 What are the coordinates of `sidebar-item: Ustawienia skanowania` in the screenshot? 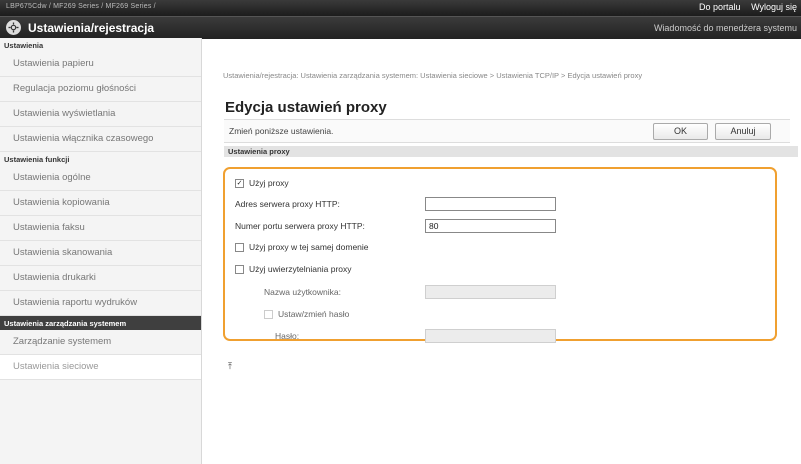 It's located at (100, 253).